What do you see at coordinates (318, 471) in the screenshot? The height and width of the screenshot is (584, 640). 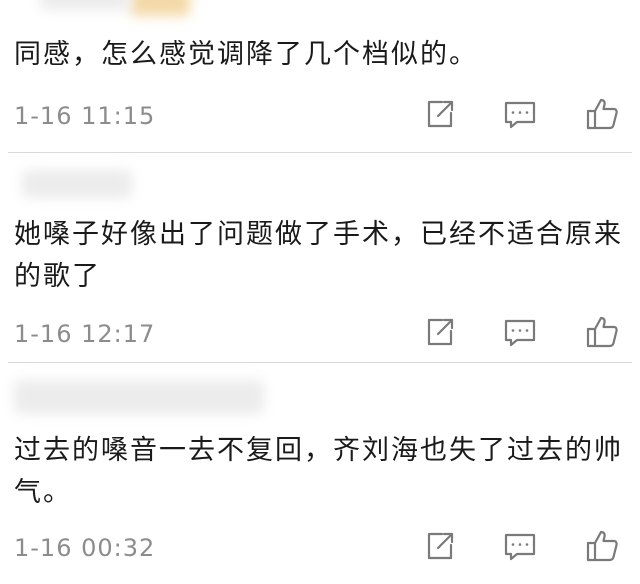 I see `comment-text: 过去的嗓音一去不复回，齐刘海也失了过去的帅气。` at bounding box center [318, 471].